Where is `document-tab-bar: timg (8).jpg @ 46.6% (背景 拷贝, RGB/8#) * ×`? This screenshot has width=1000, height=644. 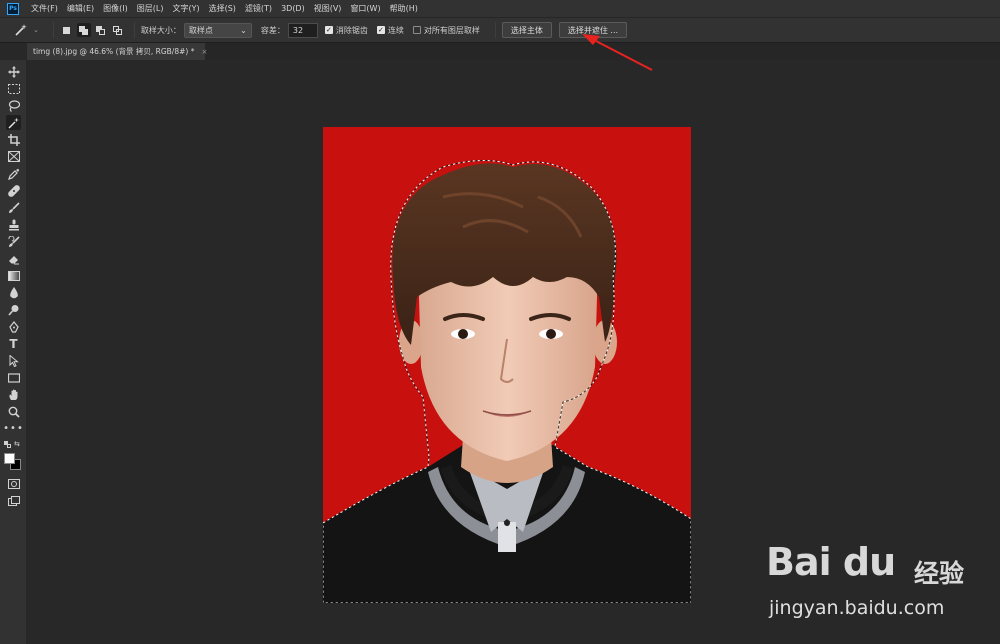 document-tab-bar: timg (8).jpg @ 46.6% (背景 拷贝, RGB/8#) * × is located at coordinates (513, 51).